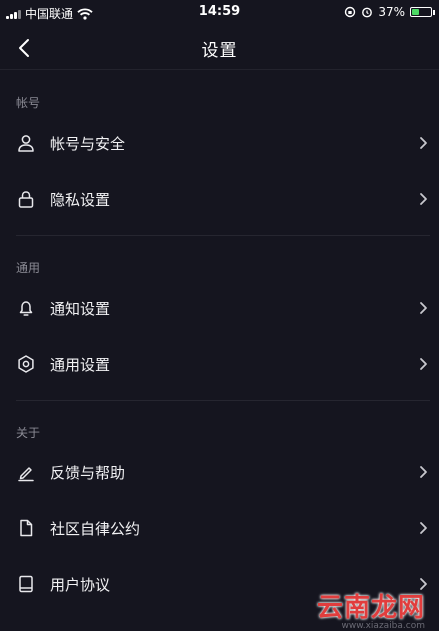 This screenshot has width=439, height=631. Describe the element at coordinates (80, 309) in the screenshot. I see `settings-item-label: 通知设置` at that location.